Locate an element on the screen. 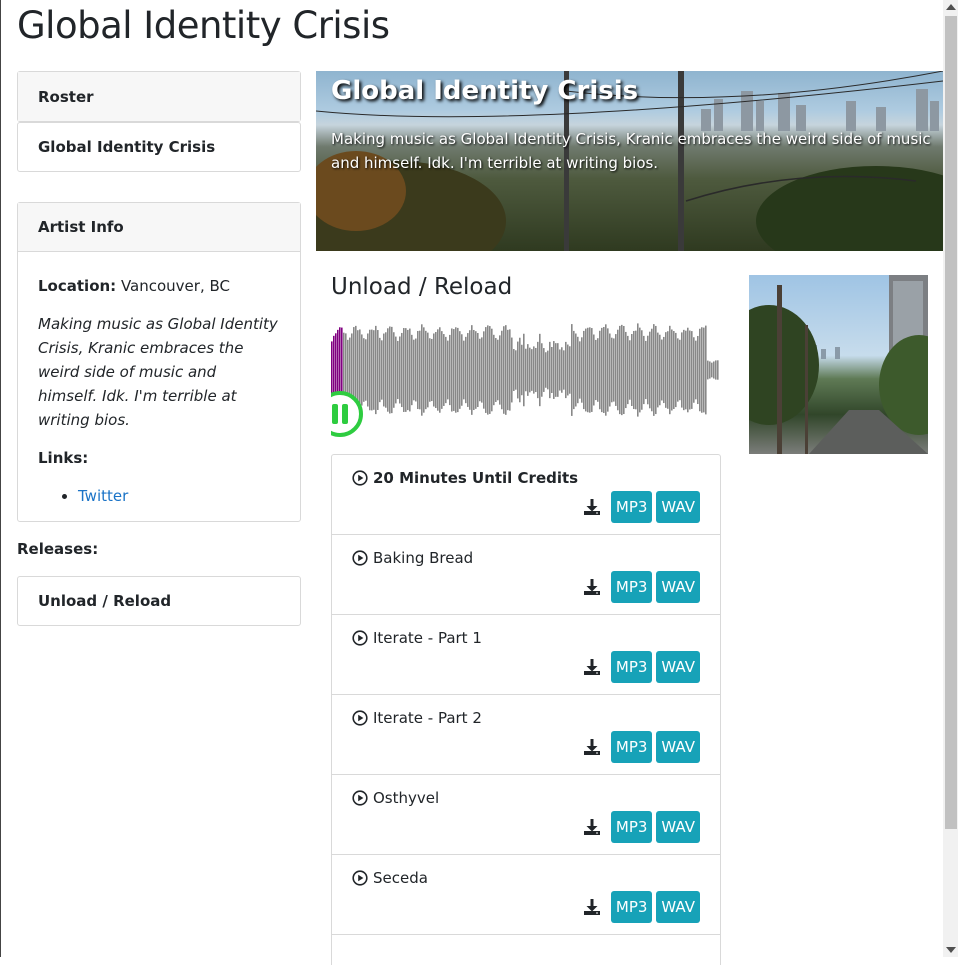  track-play-toggle: Seceda is located at coordinates (390, 878).